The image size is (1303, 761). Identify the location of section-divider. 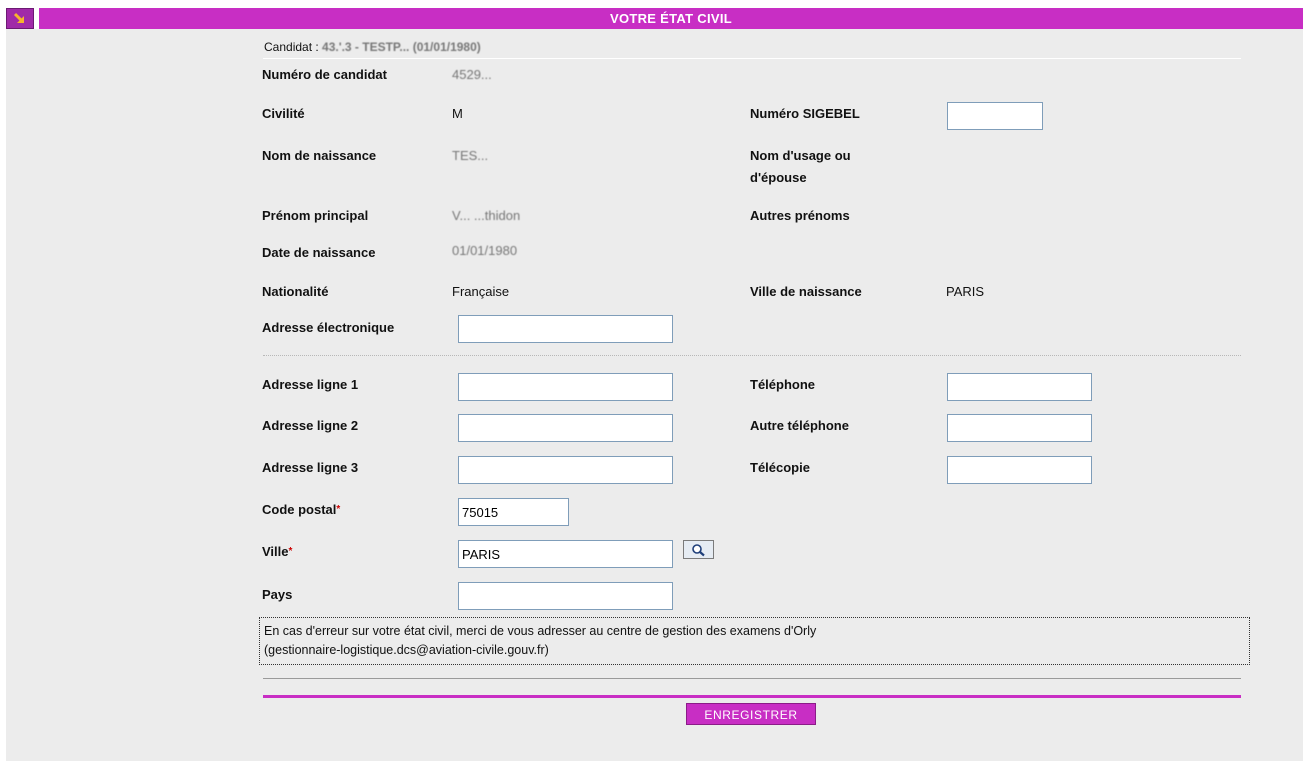
(752, 355).